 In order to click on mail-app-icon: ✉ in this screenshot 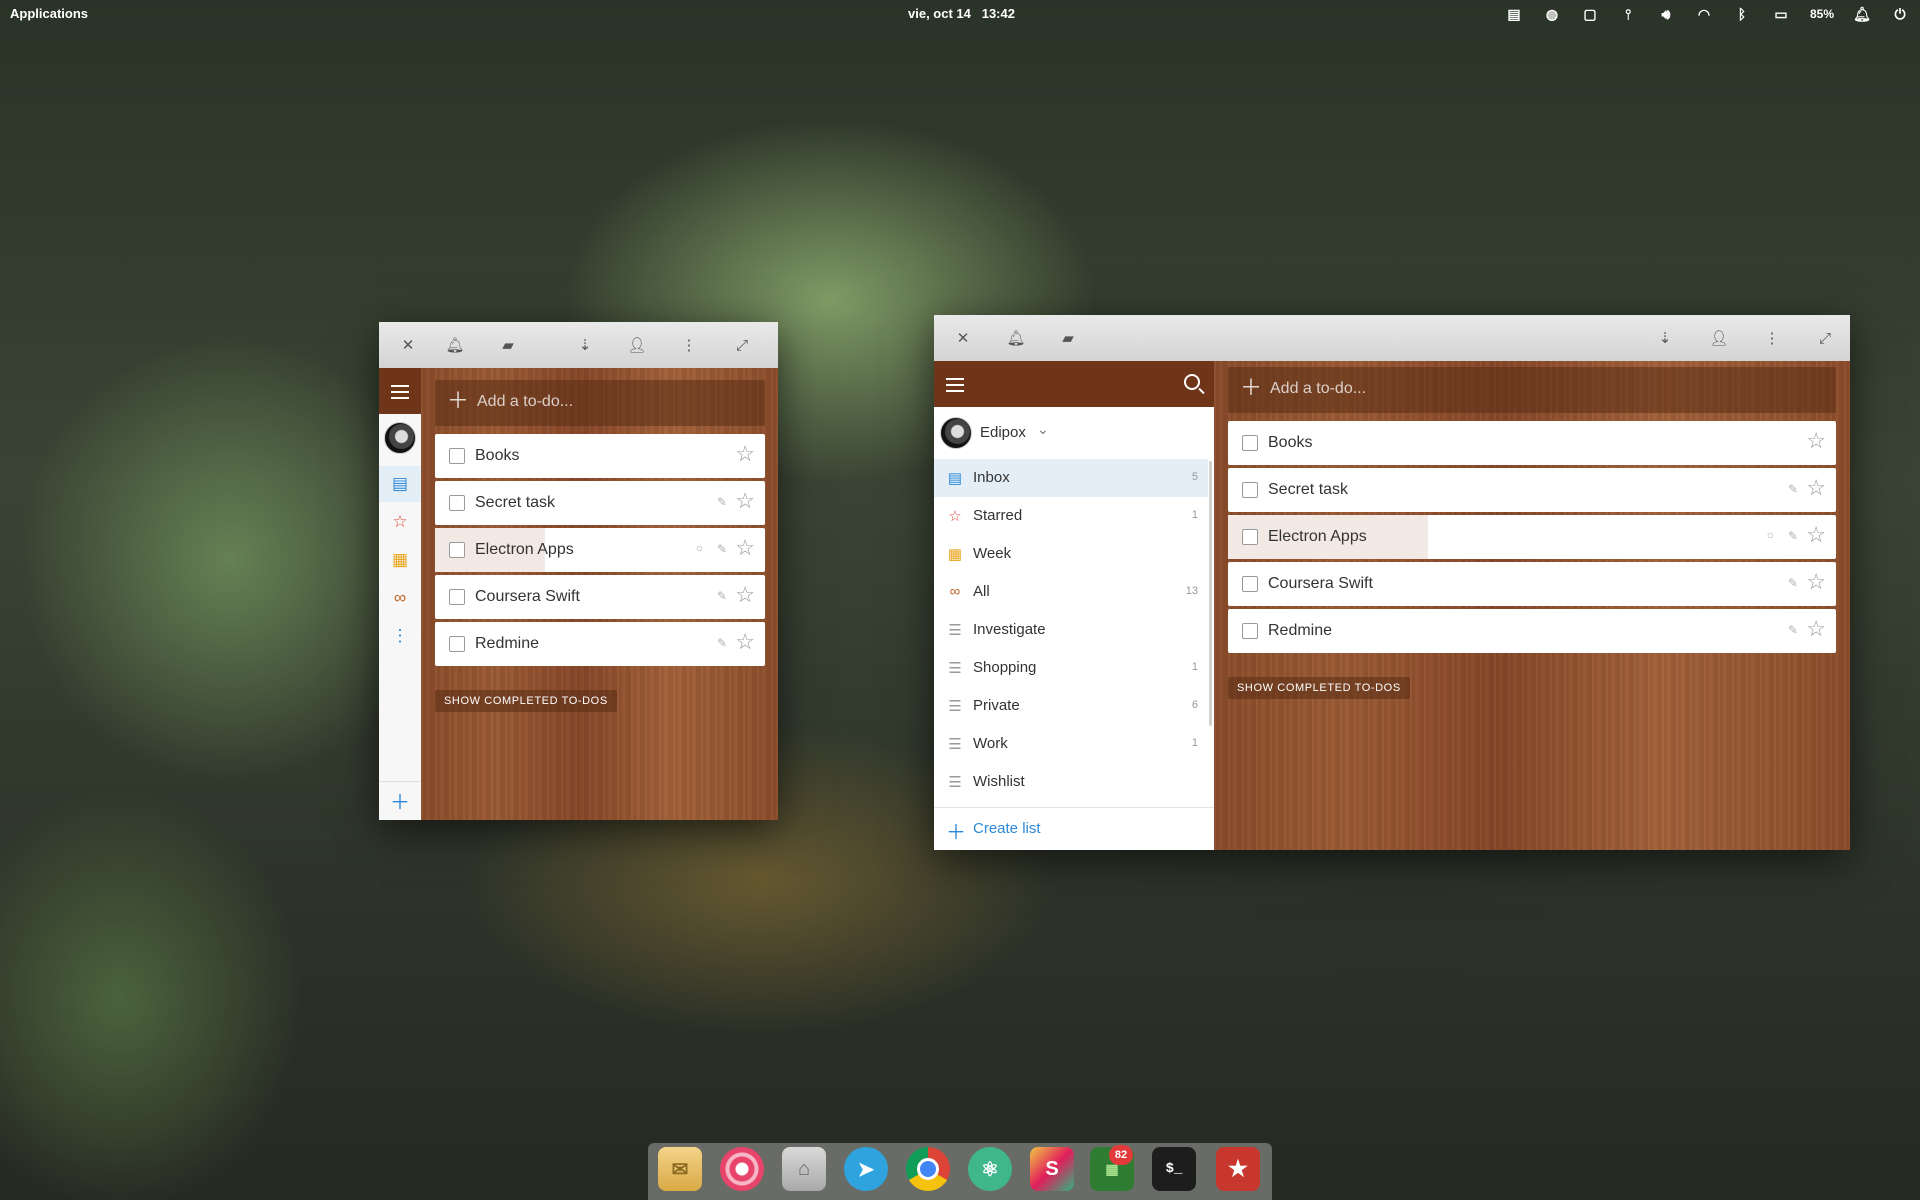, I will do `click(680, 1169)`.